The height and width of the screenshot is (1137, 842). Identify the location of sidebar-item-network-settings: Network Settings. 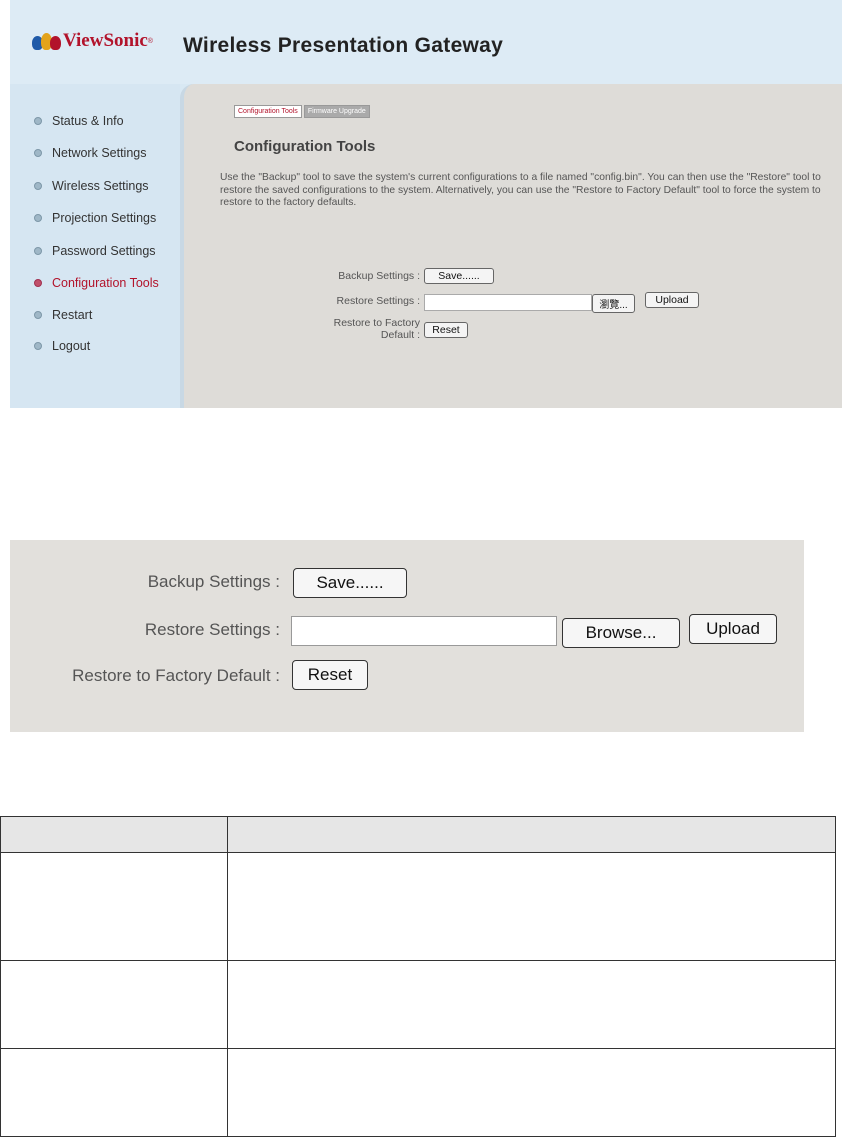
(90, 153).